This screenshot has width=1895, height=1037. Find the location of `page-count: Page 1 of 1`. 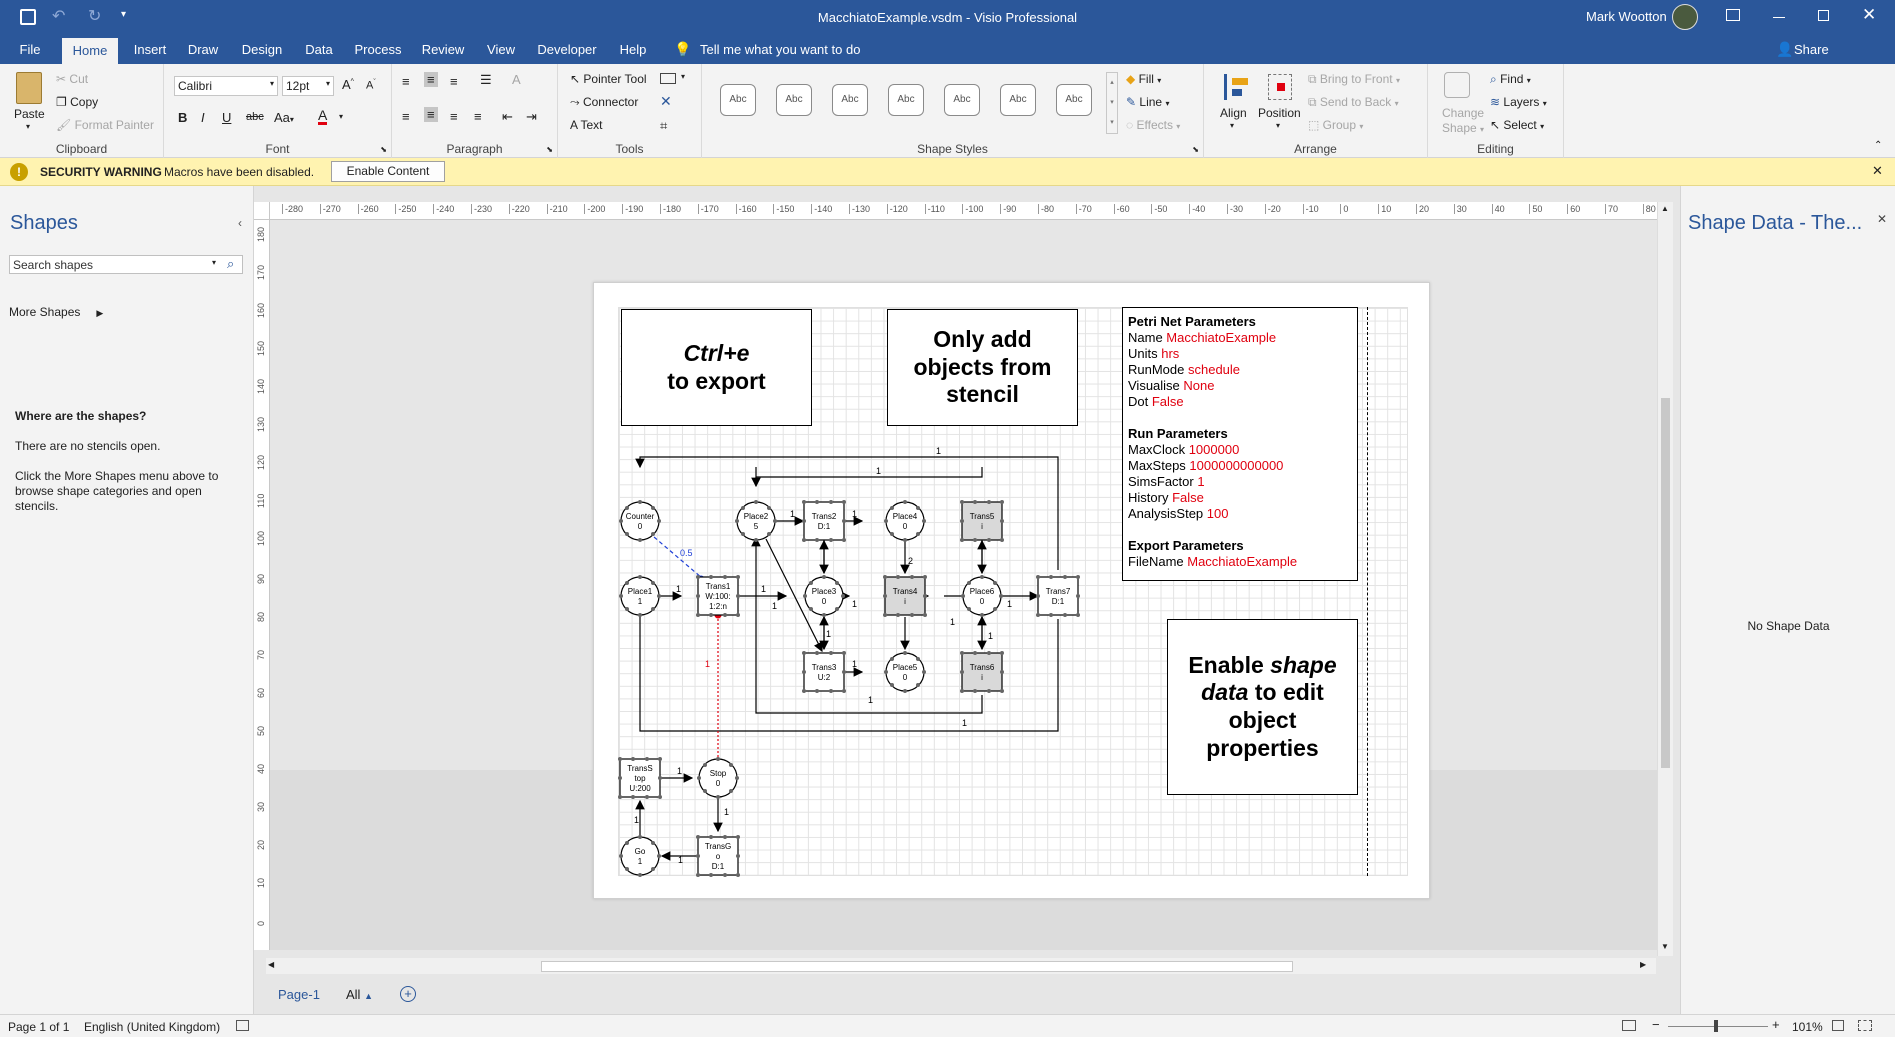

page-count: Page 1 of 1 is located at coordinates (38, 1027).